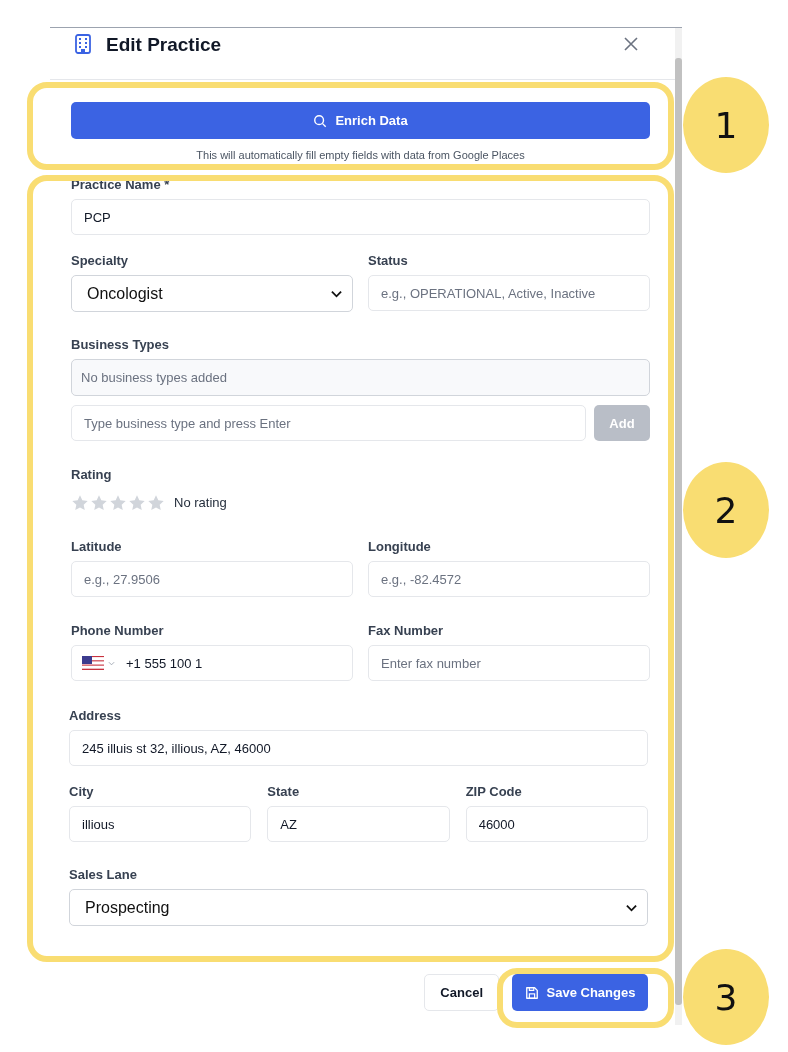  What do you see at coordinates (212, 663) in the screenshot?
I see `phone-field: +1 555 100 1` at bounding box center [212, 663].